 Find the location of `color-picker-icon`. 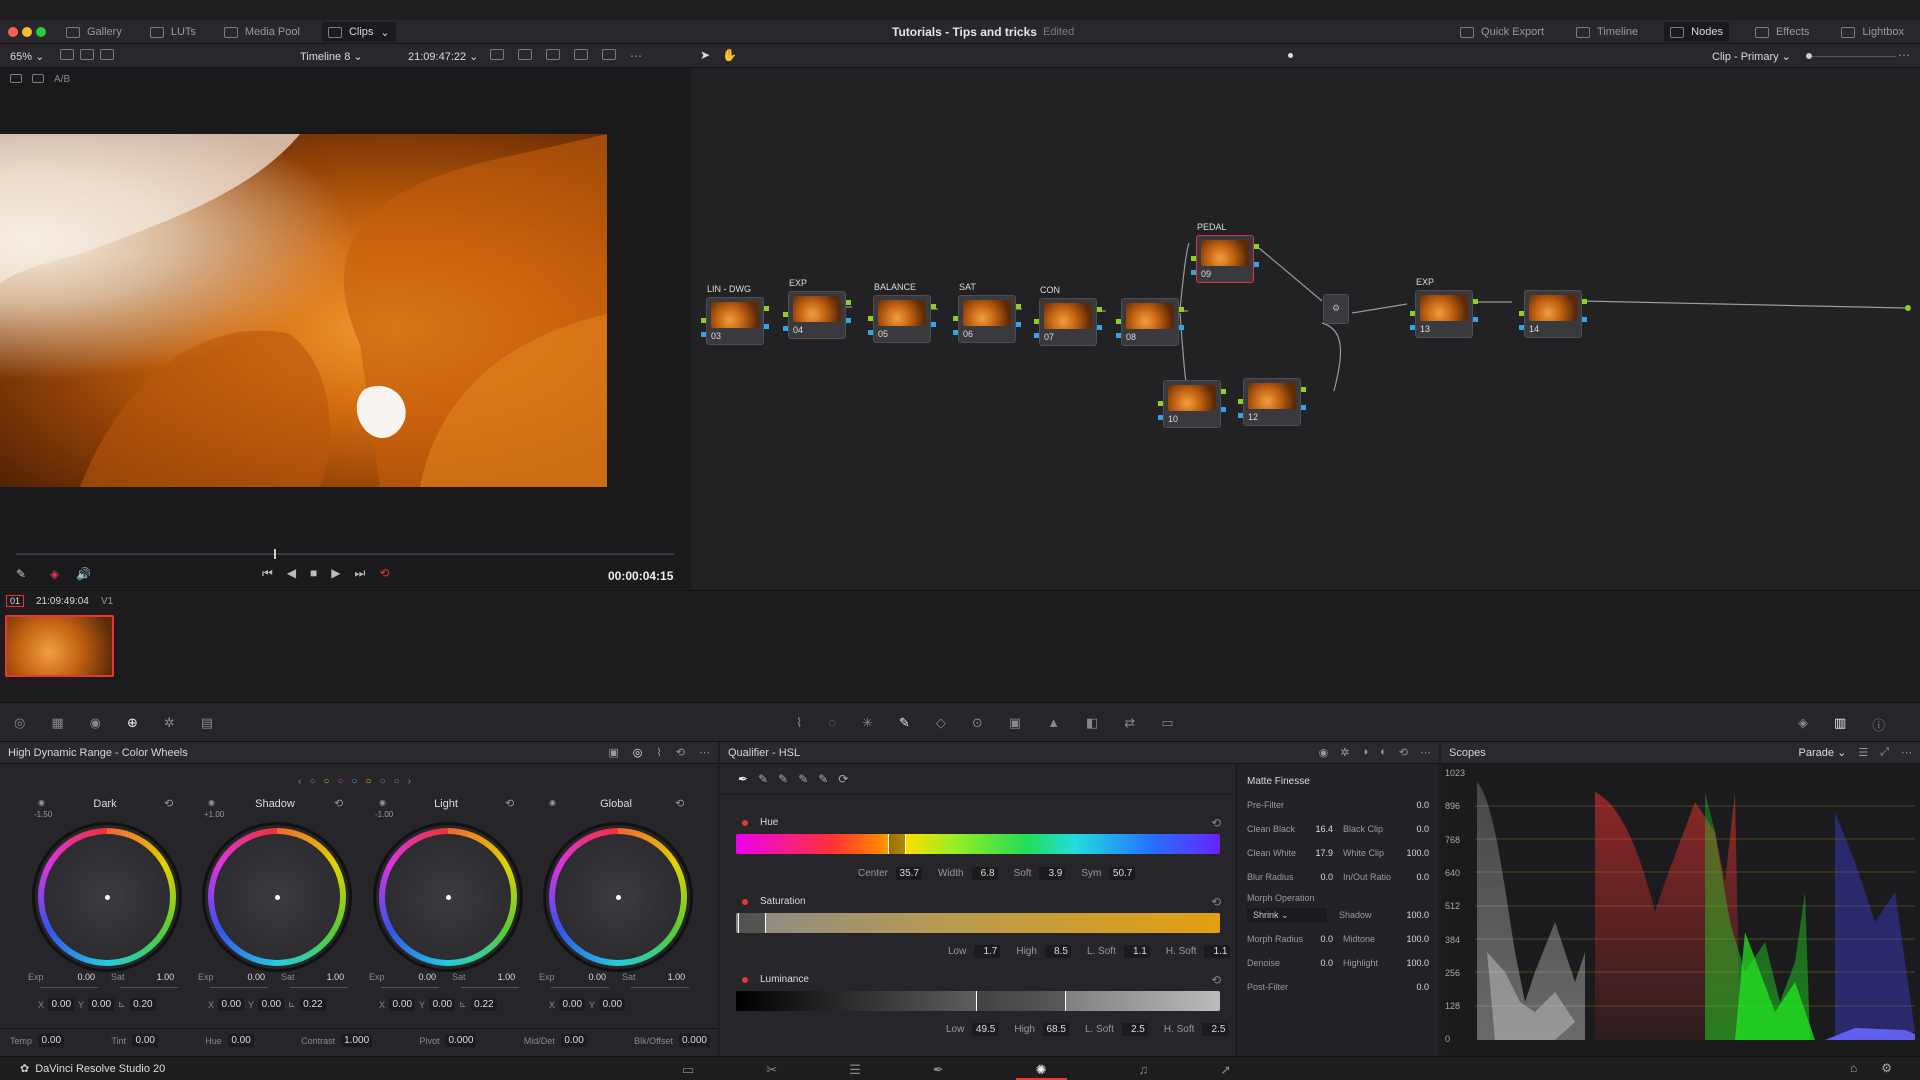

color-picker-icon is located at coordinates (581, 54).